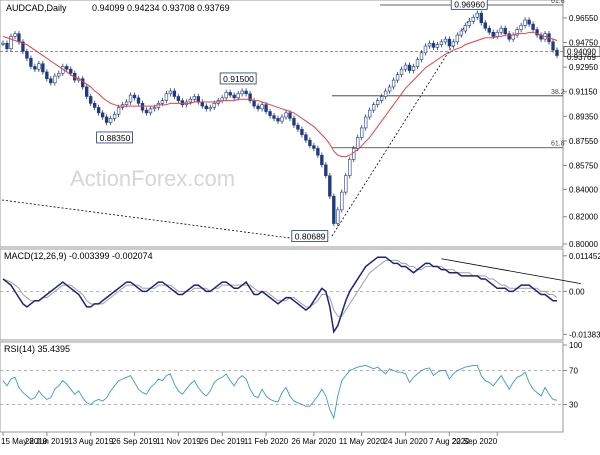  I want to click on macd-y-label: 0.011452, so click(584, 256).